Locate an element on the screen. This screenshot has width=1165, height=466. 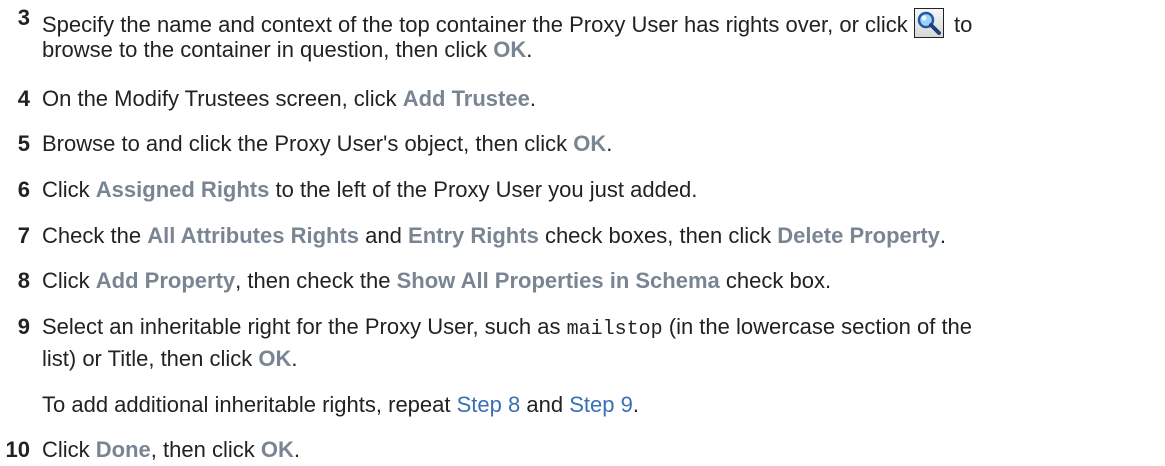
code-mailstop: mailstop is located at coordinates (614, 329).